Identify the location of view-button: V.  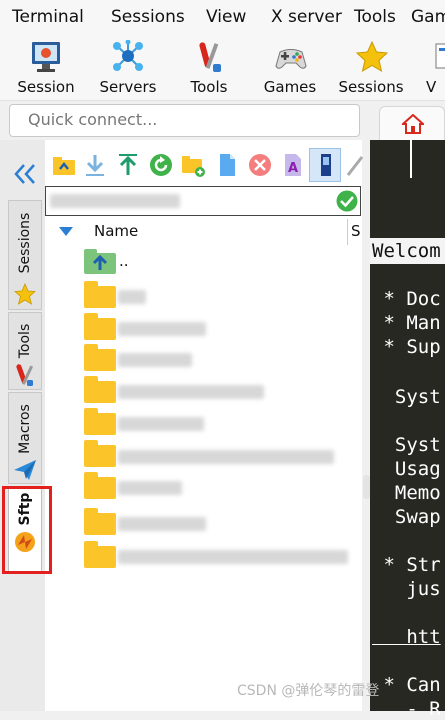
(428, 67).